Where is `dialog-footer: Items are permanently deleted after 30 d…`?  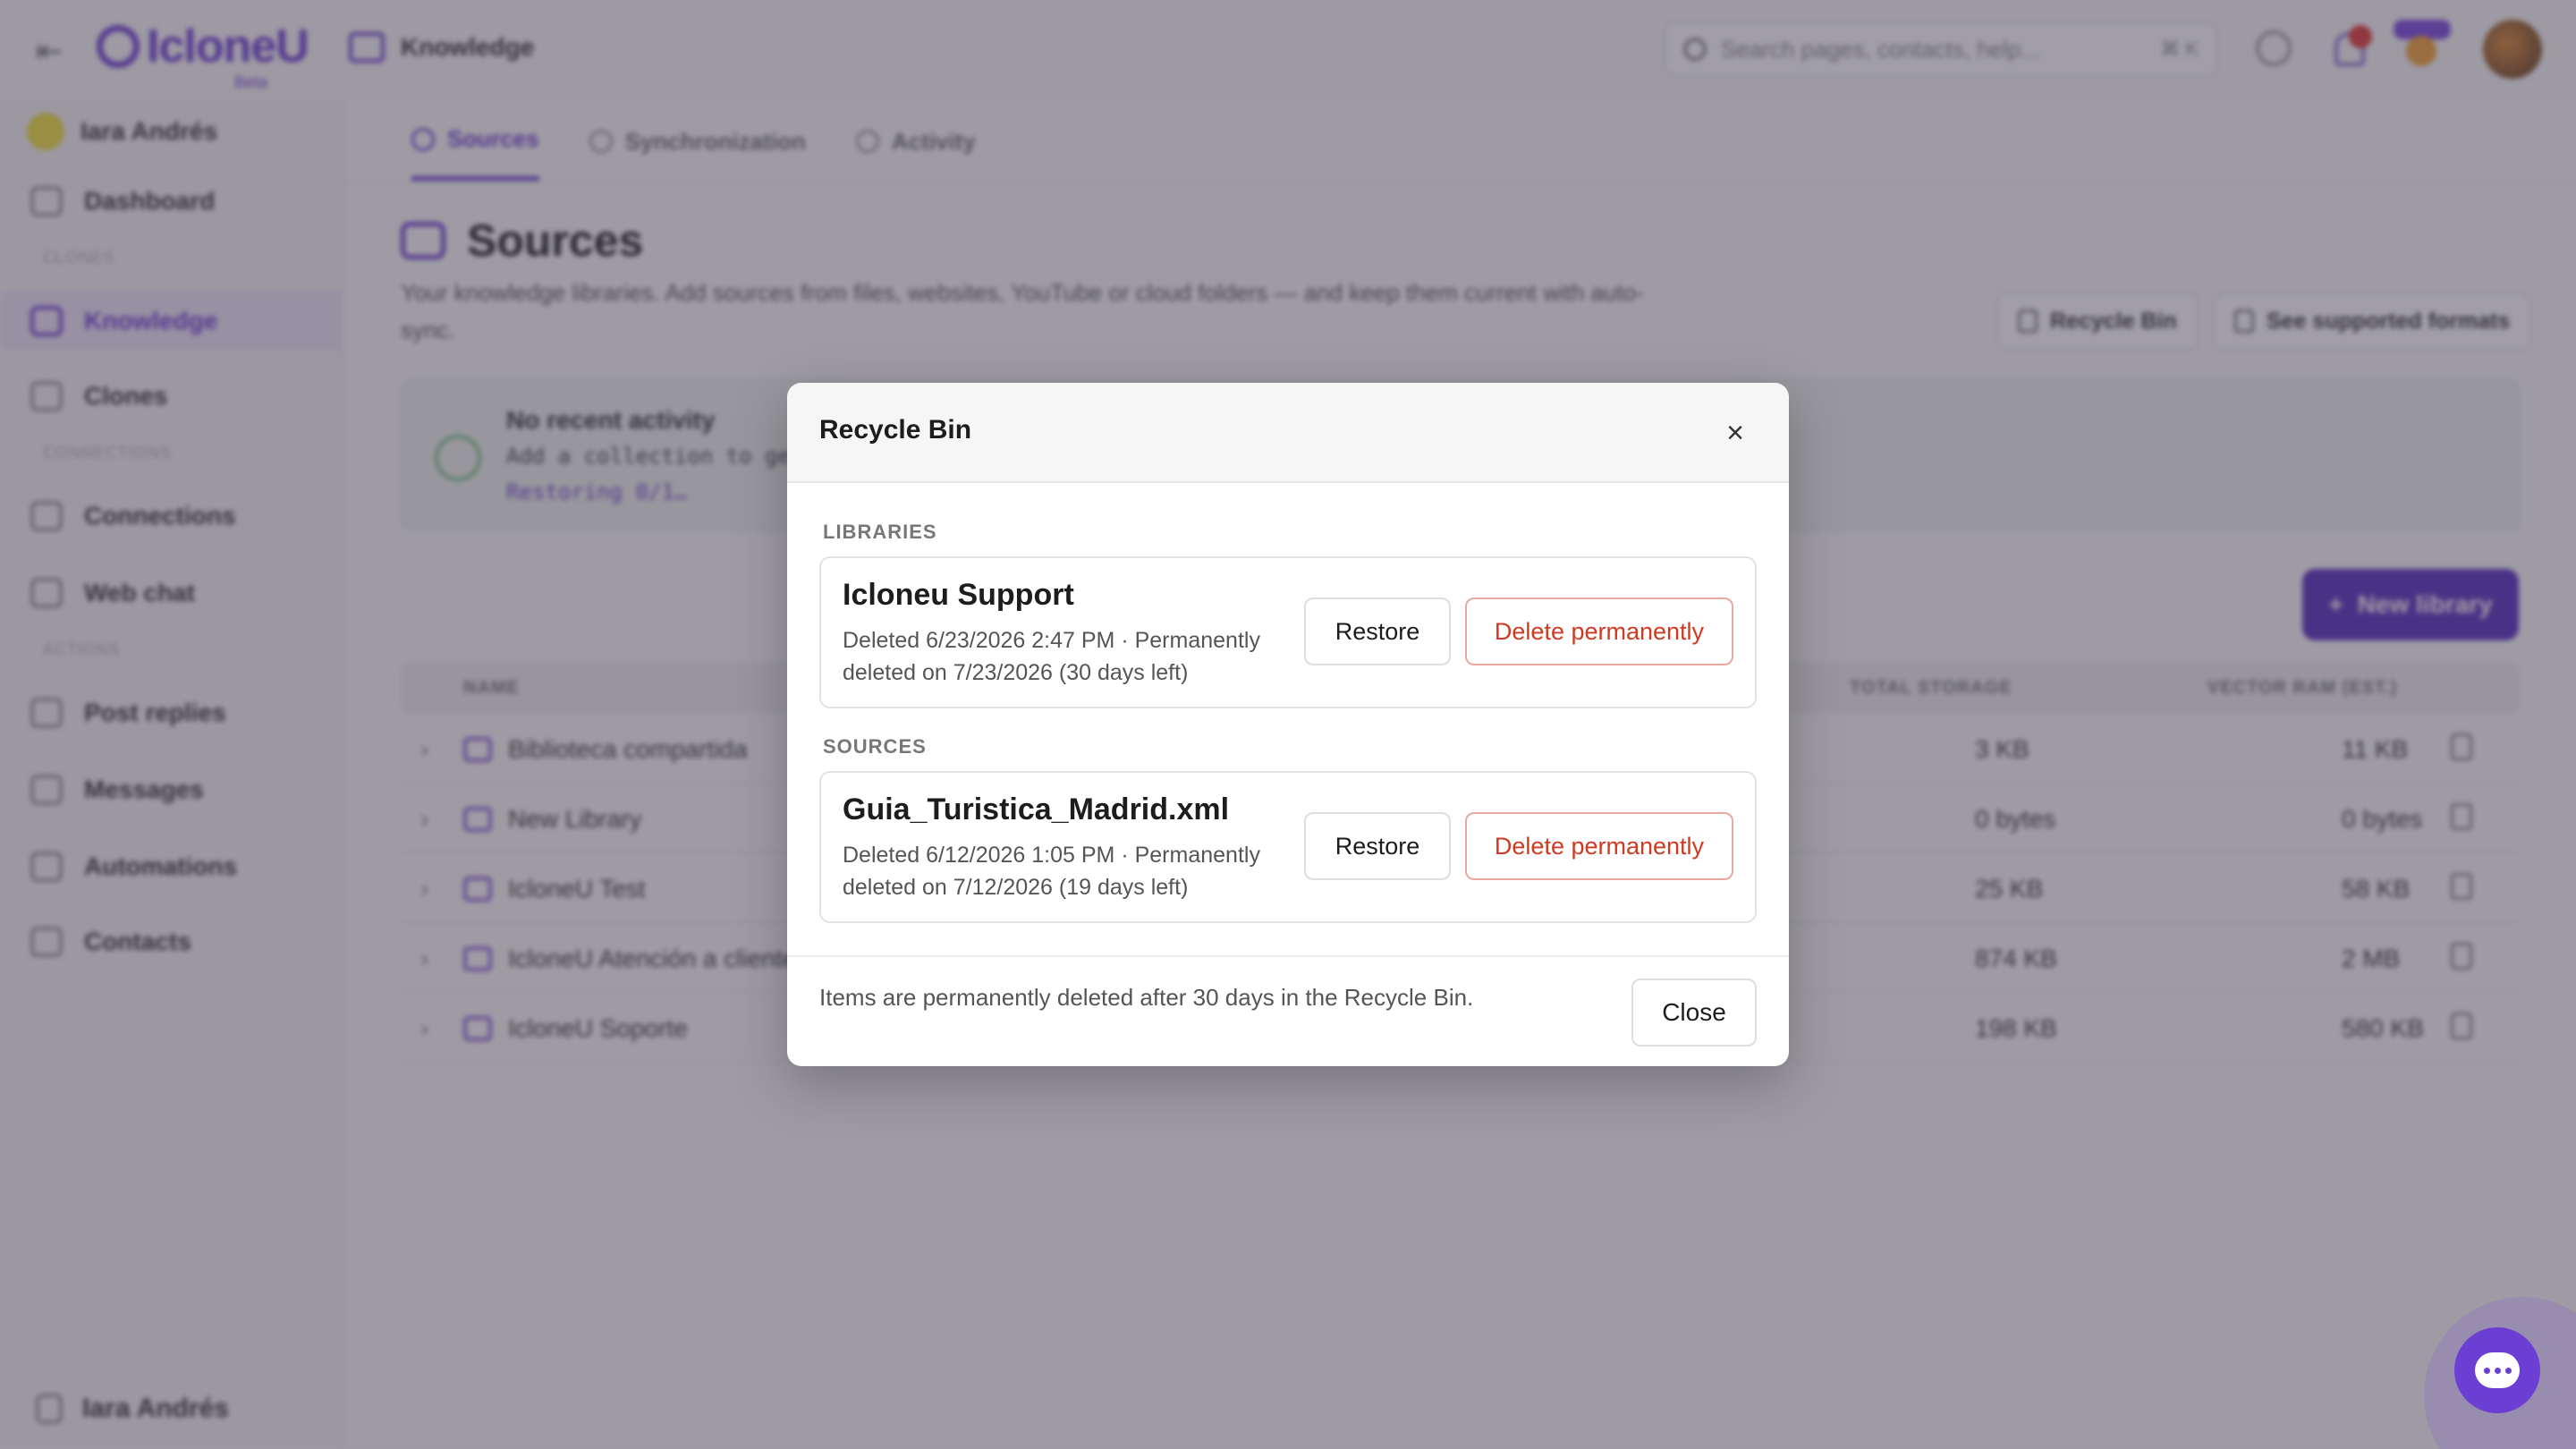
dialog-footer: Items are permanently deleted after 30 d… is located at coordinates (1288, 1010).